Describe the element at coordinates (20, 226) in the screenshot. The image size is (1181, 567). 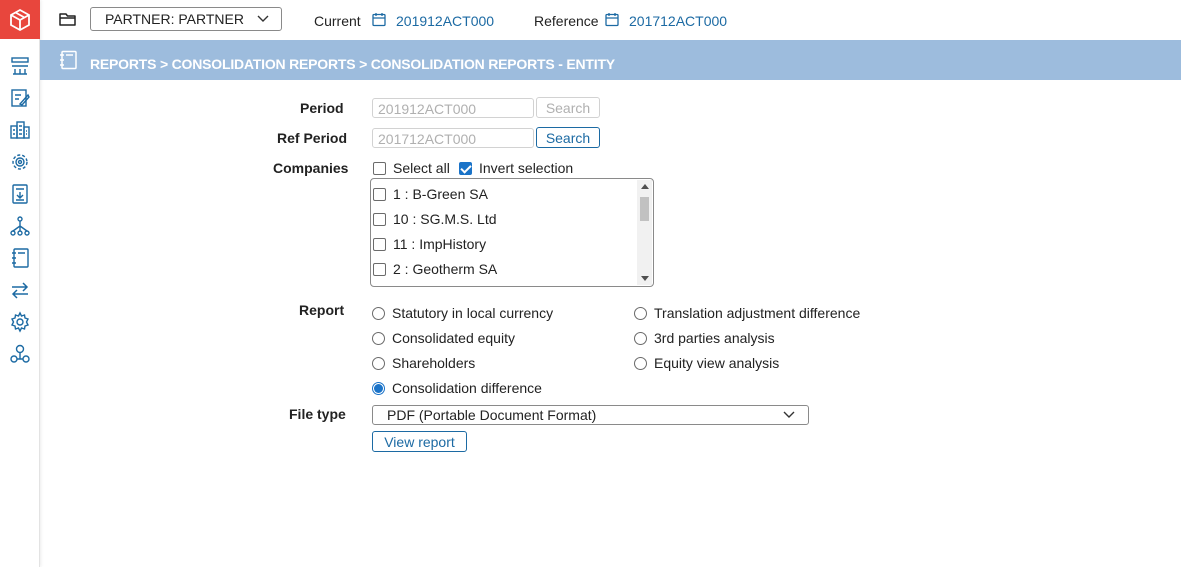
I see `hierarchy-icon` at that location.